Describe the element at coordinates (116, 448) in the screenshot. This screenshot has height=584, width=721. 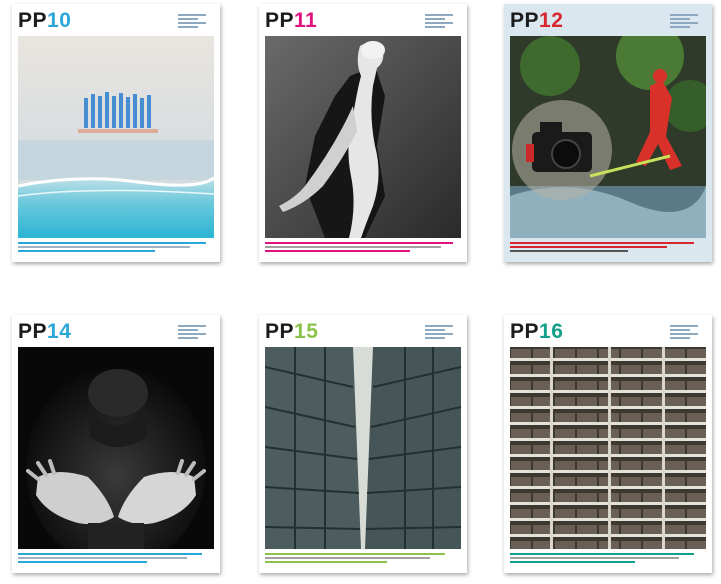
I see `cover-photo-hands` at that location.